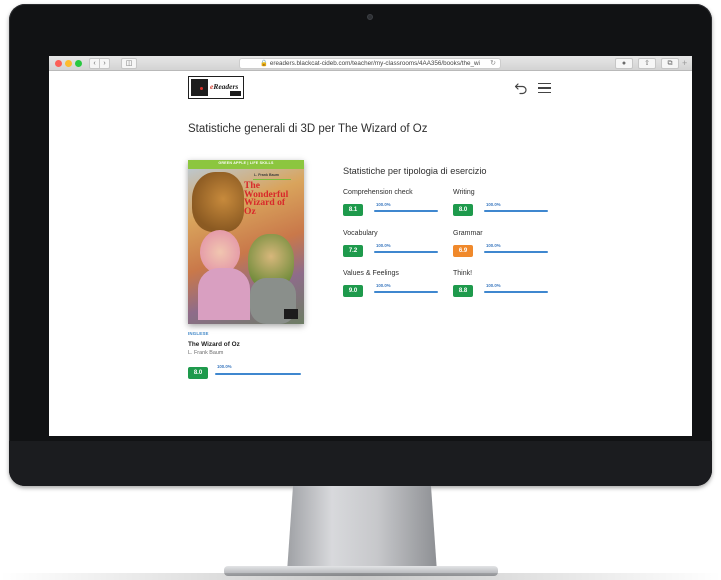 This screenshot has width=721, height=580. I want to click on exercise-label-values-feelings: Values & Feelings, so click(371, 273).